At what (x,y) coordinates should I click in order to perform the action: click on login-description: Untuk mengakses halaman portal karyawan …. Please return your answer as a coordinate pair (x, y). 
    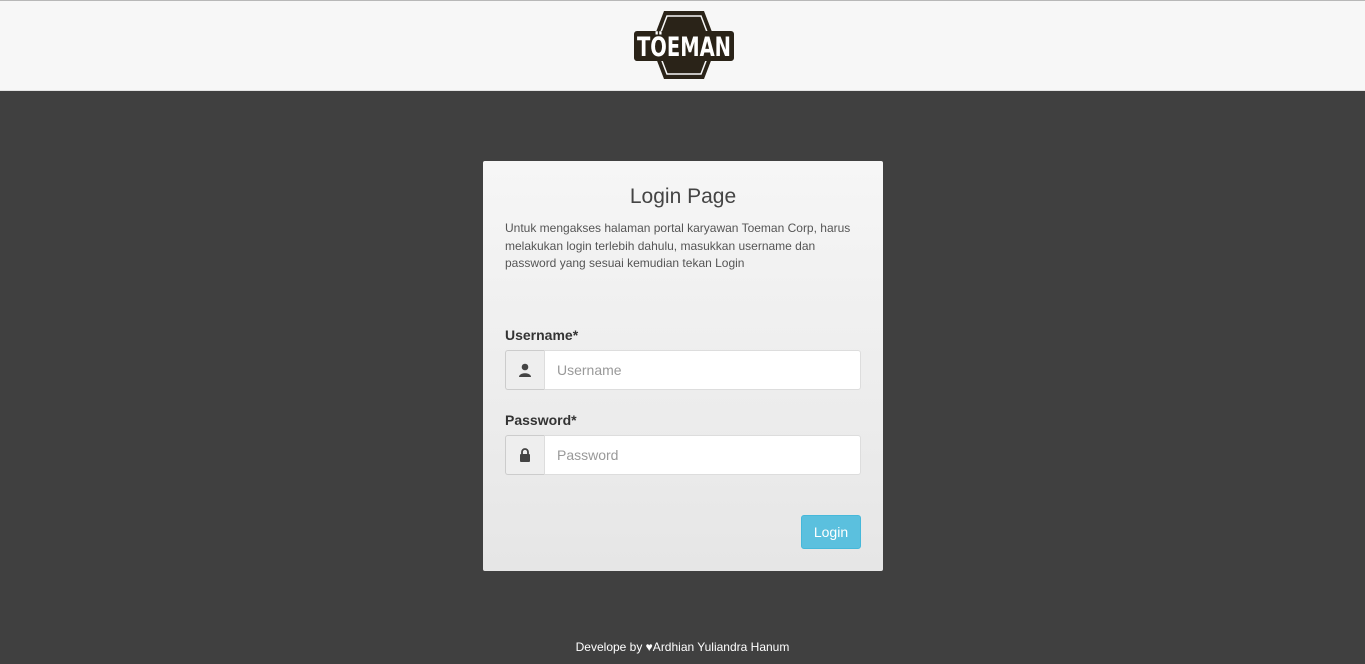
    Looking at the image, I should click on (678, 245).